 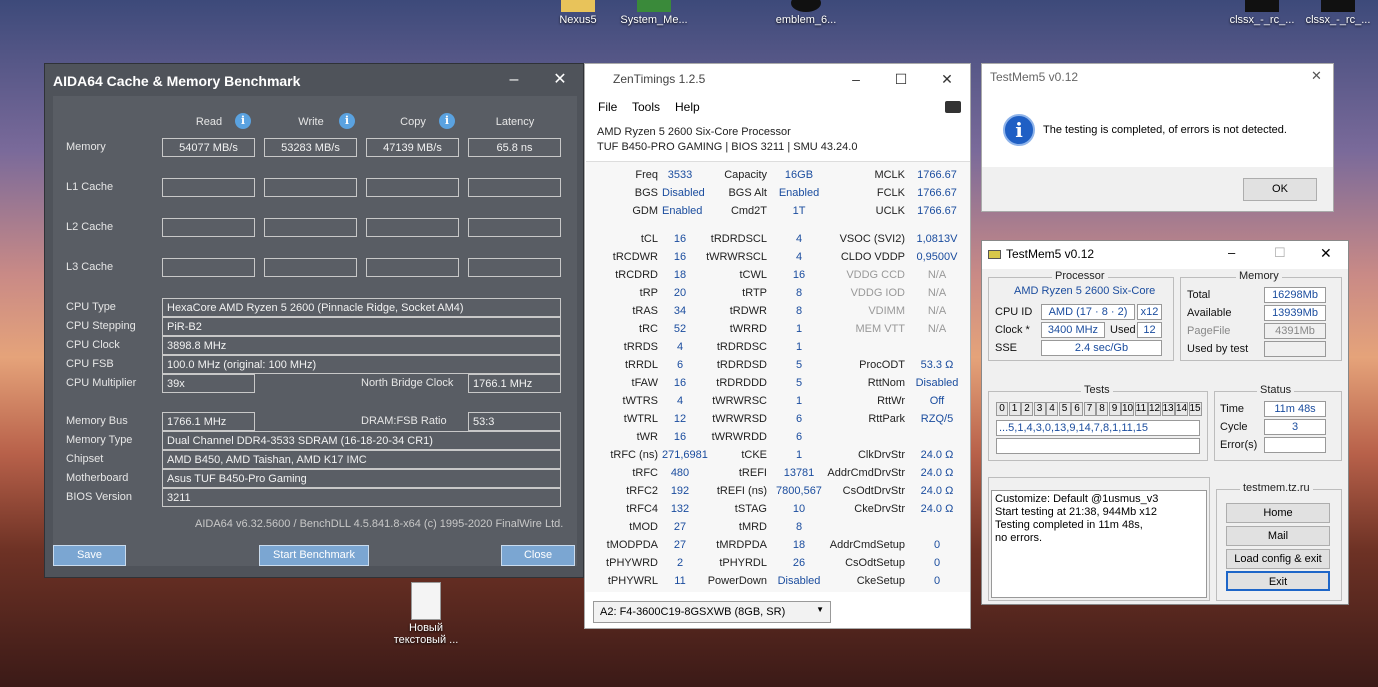 What do you see at coordinates (208, 227) in the screenshot?
I see `l2-read-value` at bounding box center [208, 227].